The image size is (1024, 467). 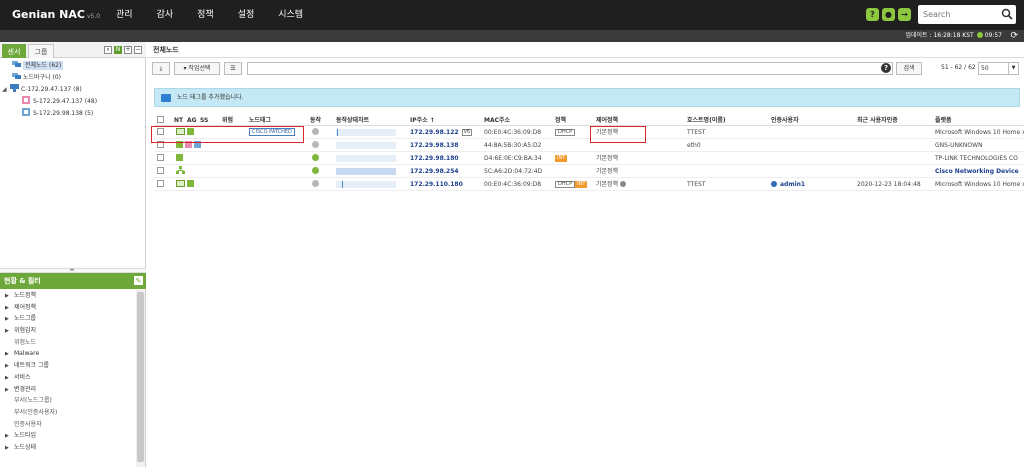 What do you see at coordinates (233, 68) in the screenshot?
I see `columns-button: ☰` at bounding box center [233, 68].